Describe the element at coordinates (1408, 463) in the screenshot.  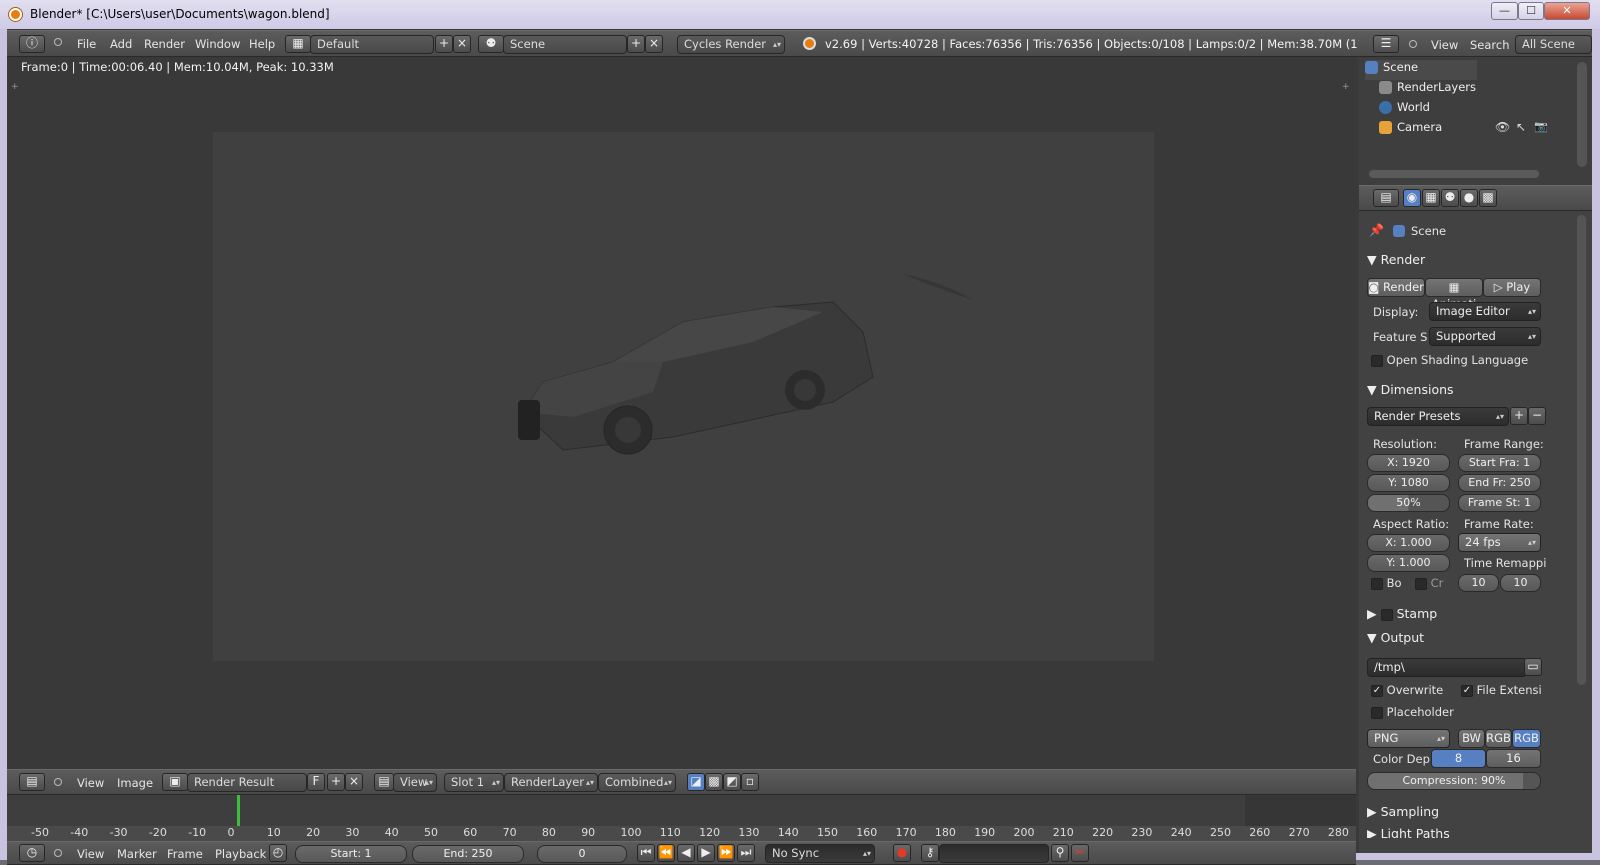
I see `resolution-x-field: X: 1920` at that location.